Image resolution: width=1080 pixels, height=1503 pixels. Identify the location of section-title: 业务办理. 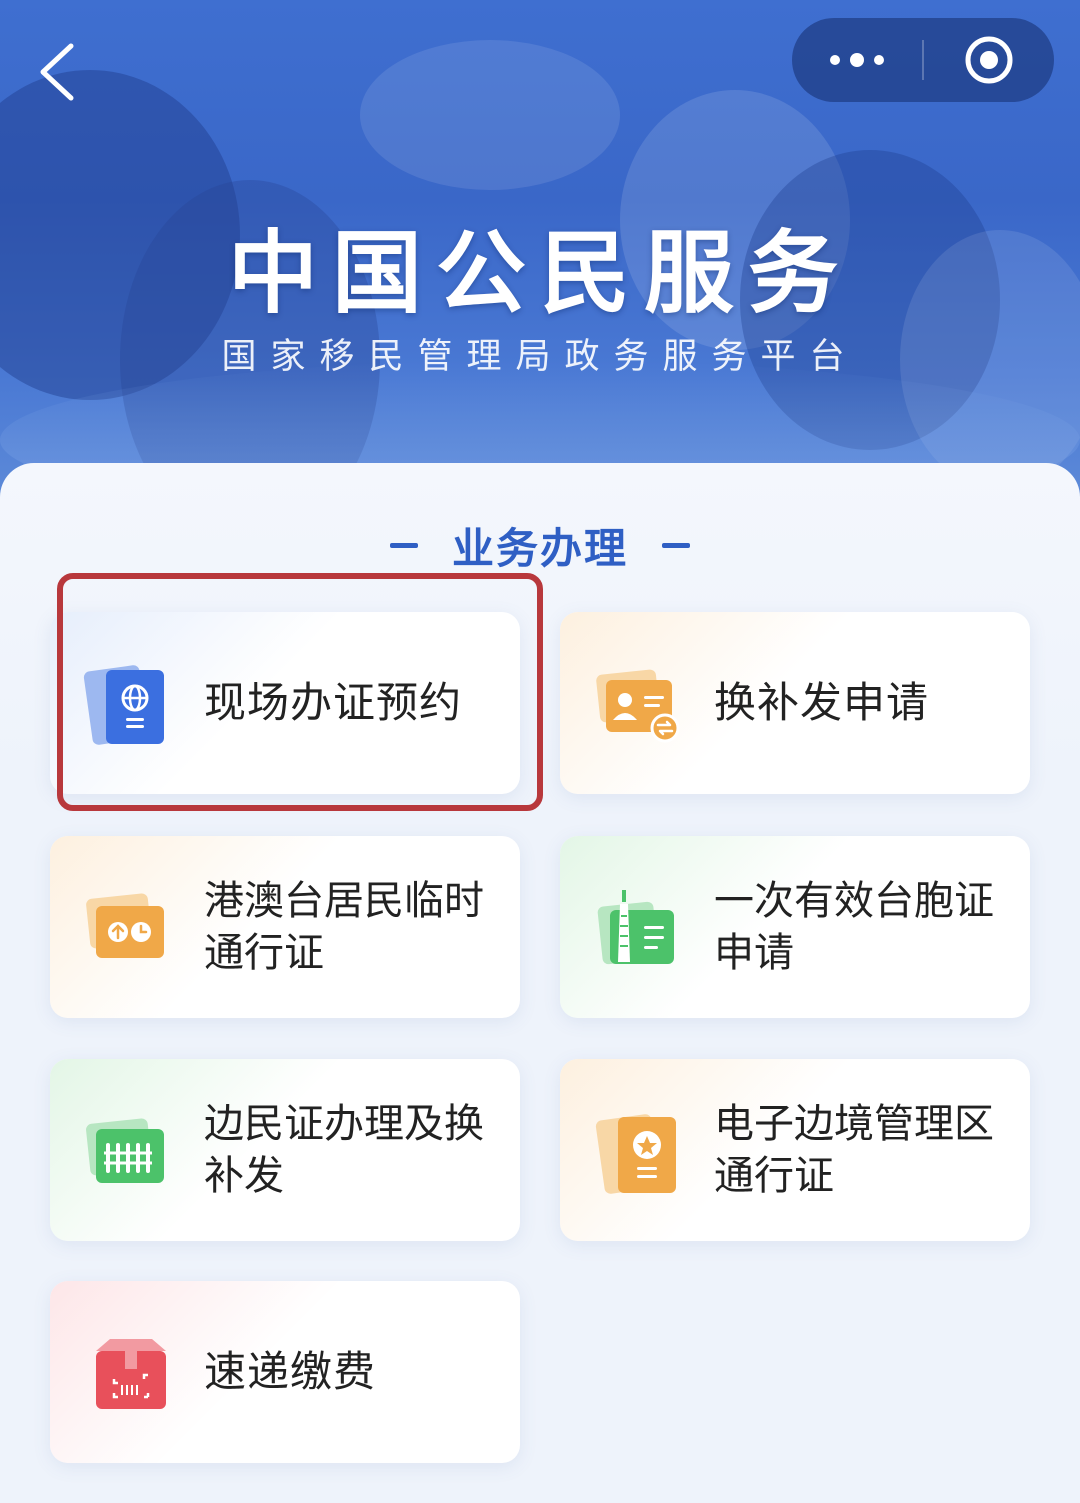
(539, 548).